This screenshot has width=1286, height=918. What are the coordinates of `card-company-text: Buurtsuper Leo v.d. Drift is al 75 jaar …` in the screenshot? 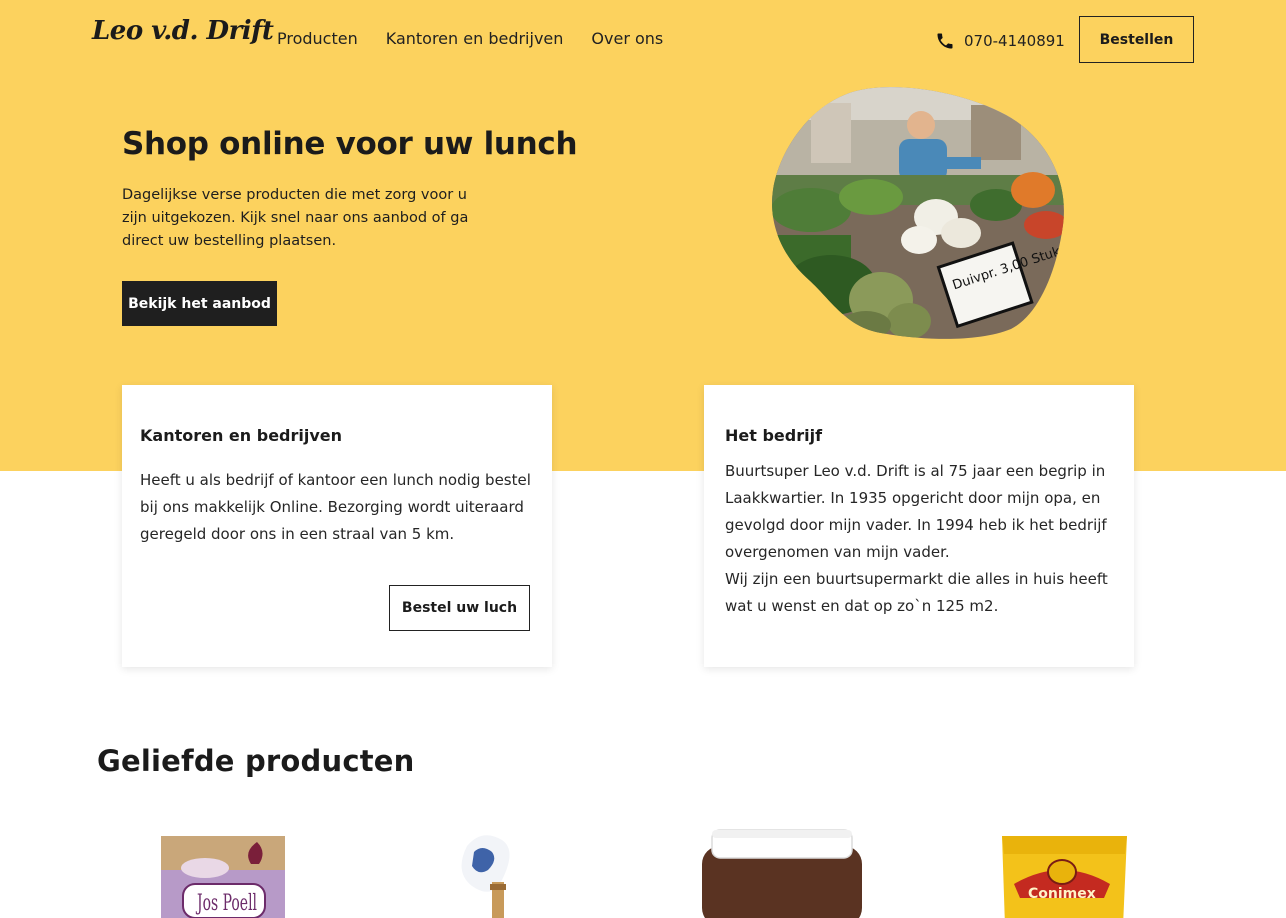 It's located at (916, 538).